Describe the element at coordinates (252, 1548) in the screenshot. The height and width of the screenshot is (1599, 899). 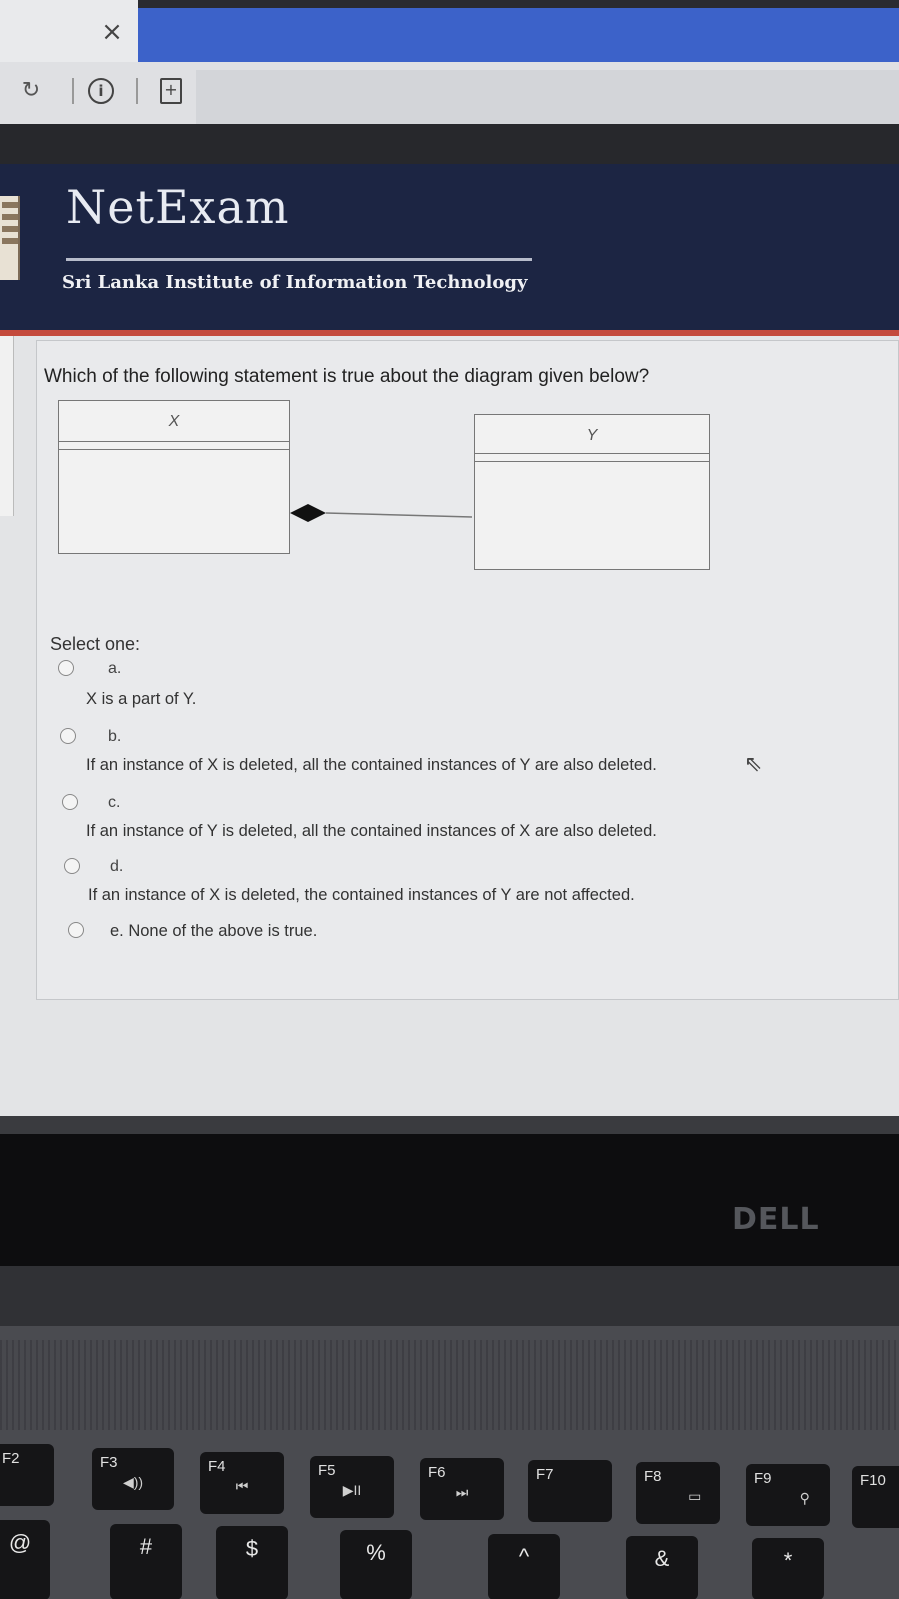
I see `key-symbol: $` at that location.